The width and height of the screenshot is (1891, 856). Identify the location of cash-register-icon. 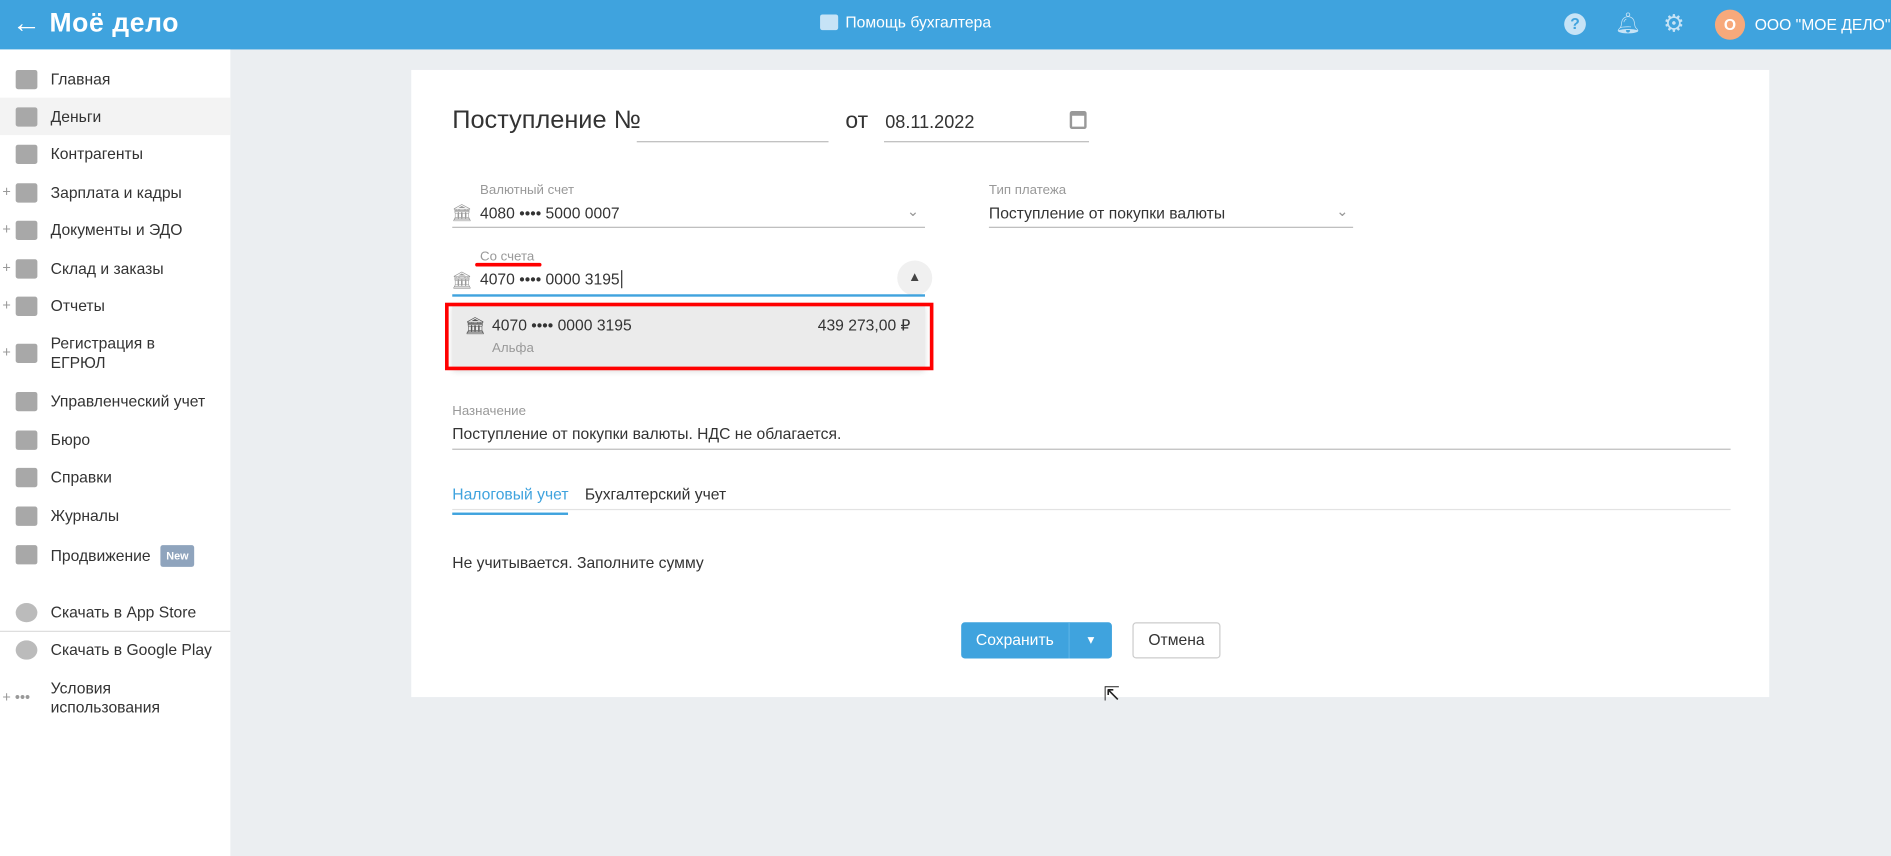
(829, 22).